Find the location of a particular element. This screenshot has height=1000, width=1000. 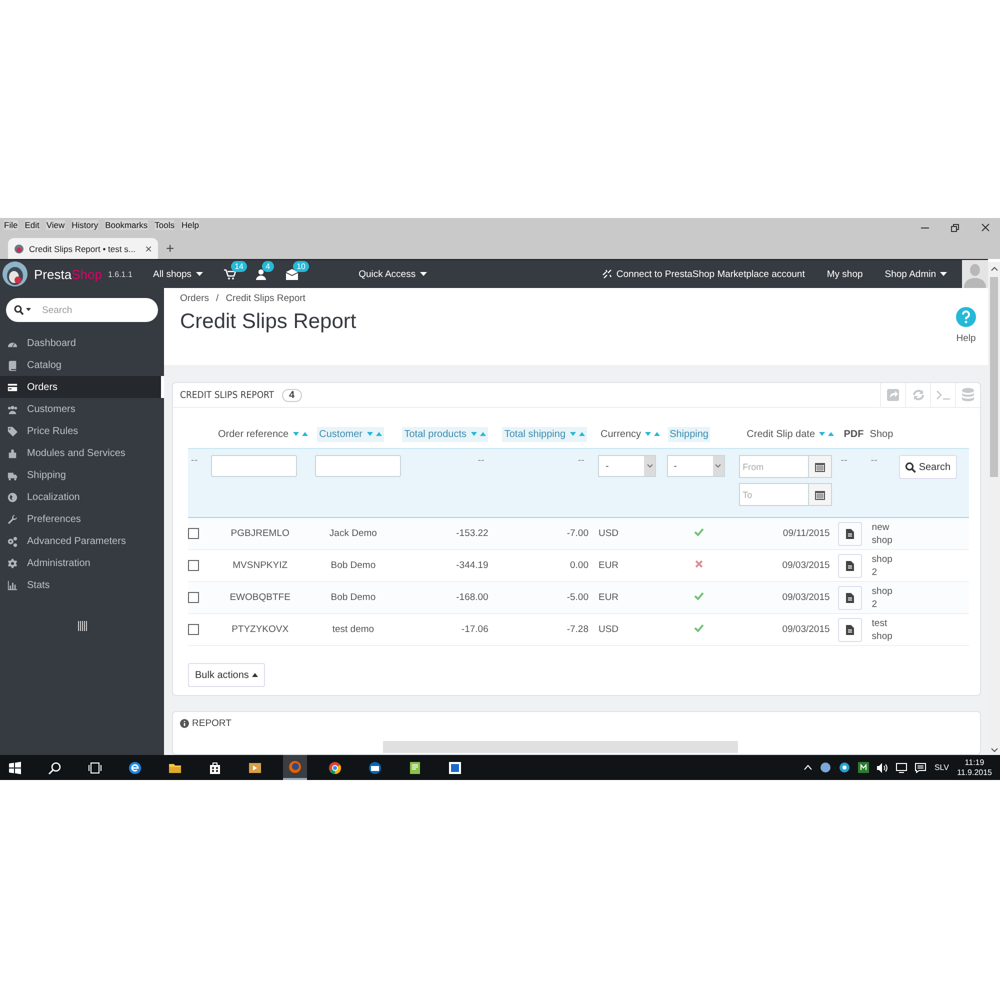

sidebar-item: Price Rules is located at coordinates (82, 431).